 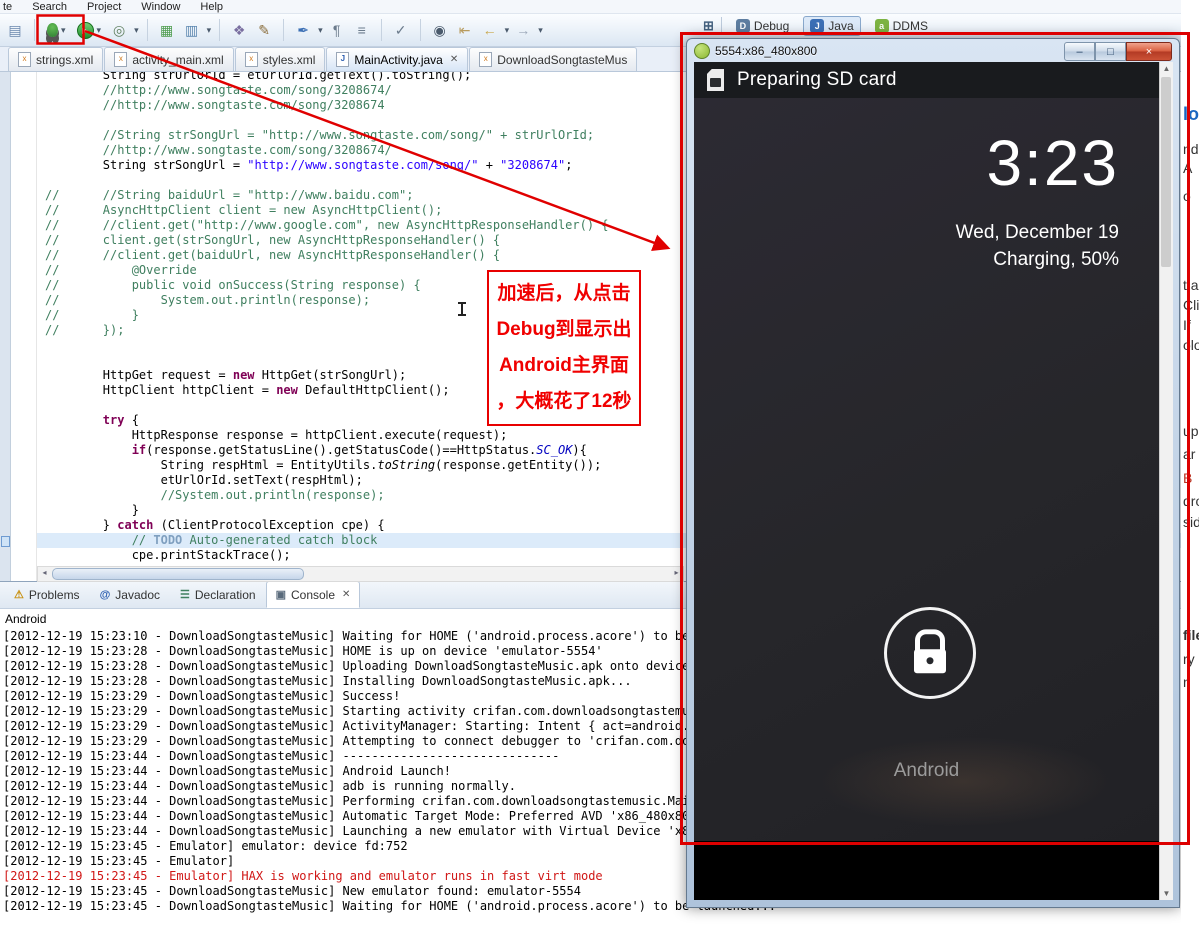 What do you see at coordinates (1052, 163) in the screenshot?
I see `lock-screen-clock: 3:23` at bounding box center [1052, 163].